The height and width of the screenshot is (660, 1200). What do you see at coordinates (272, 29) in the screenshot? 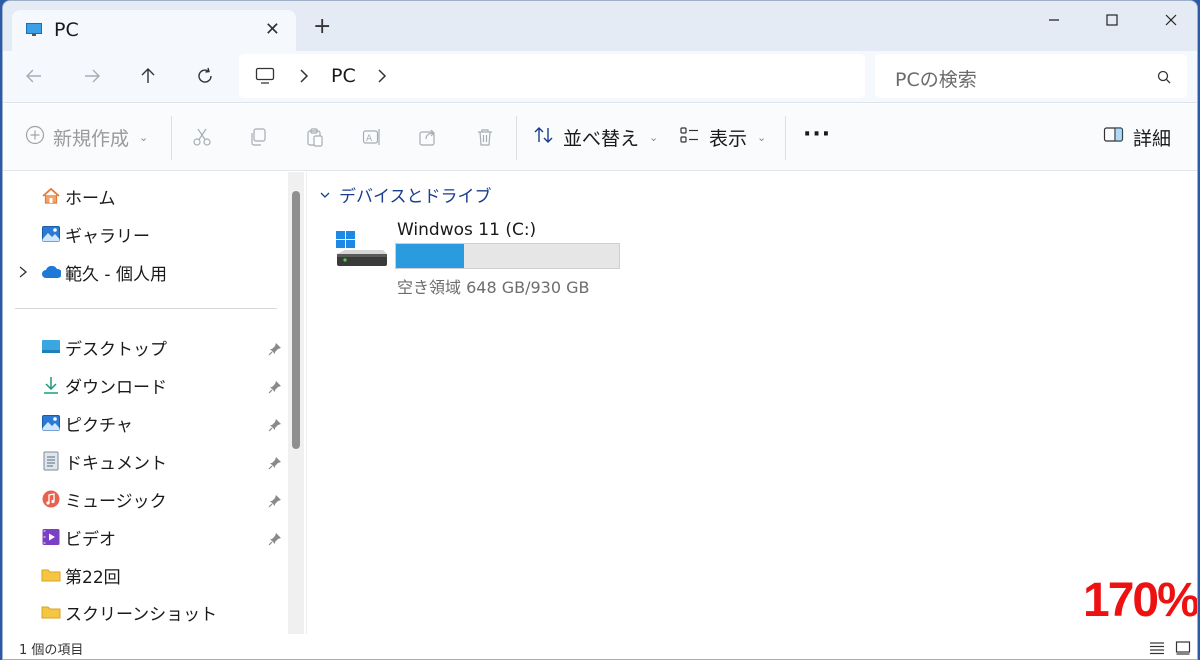
I see `close-tab-icon: ✕` at bounding box center [272, 29].